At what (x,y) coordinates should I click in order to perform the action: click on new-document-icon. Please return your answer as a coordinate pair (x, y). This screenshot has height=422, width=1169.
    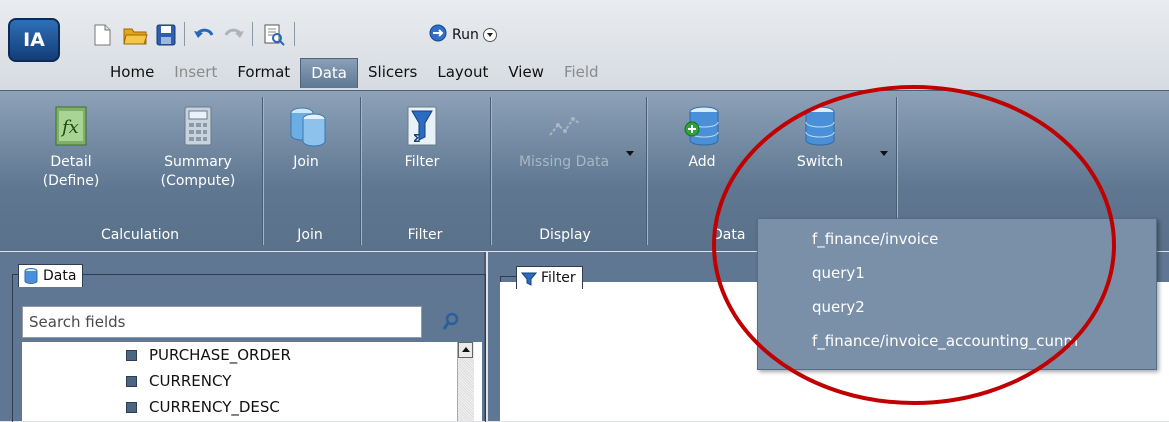
    Looking at the image, I should click on (102, 35).